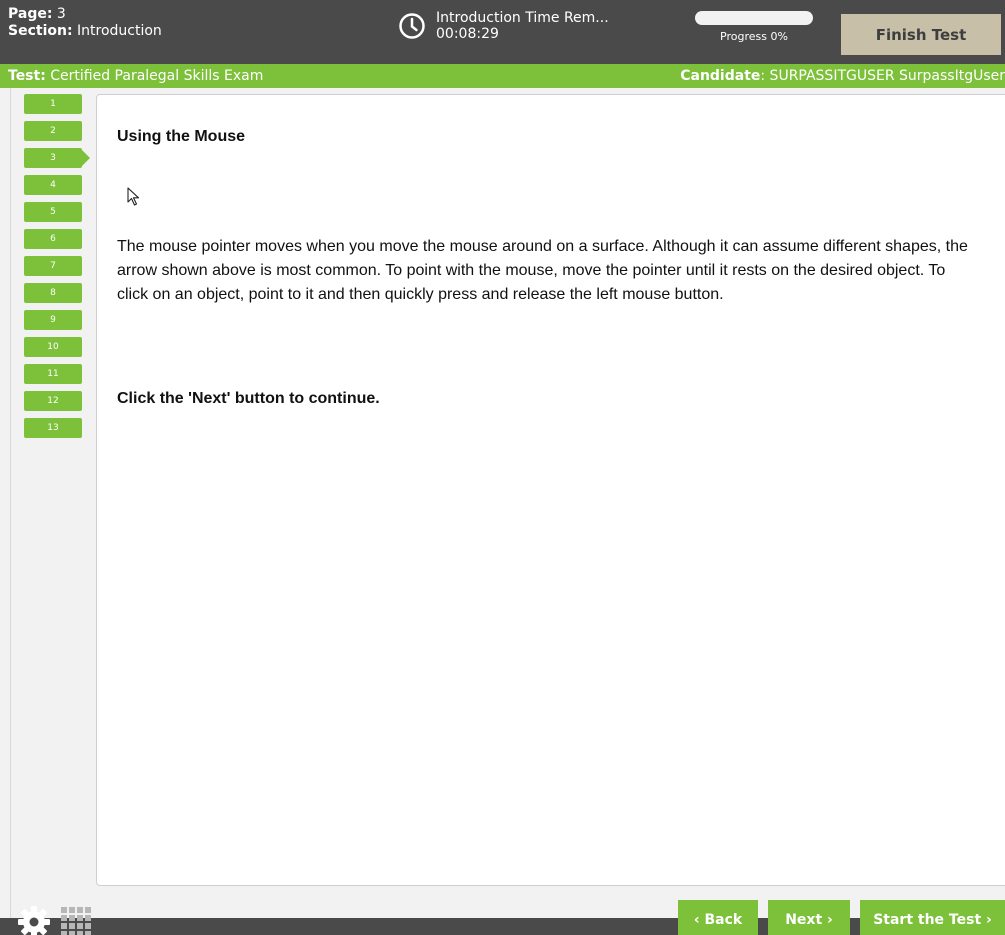  What do you see at coordinates (57, 158) in the screenshot?
I see `question-button: 3` at bounding box center [57, 158].